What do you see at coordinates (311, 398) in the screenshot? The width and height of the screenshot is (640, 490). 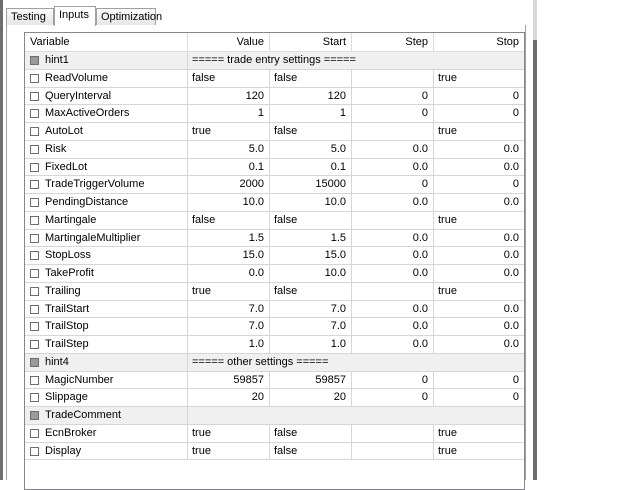 I see `start-cell: 20` at bounding box center [311, 398].